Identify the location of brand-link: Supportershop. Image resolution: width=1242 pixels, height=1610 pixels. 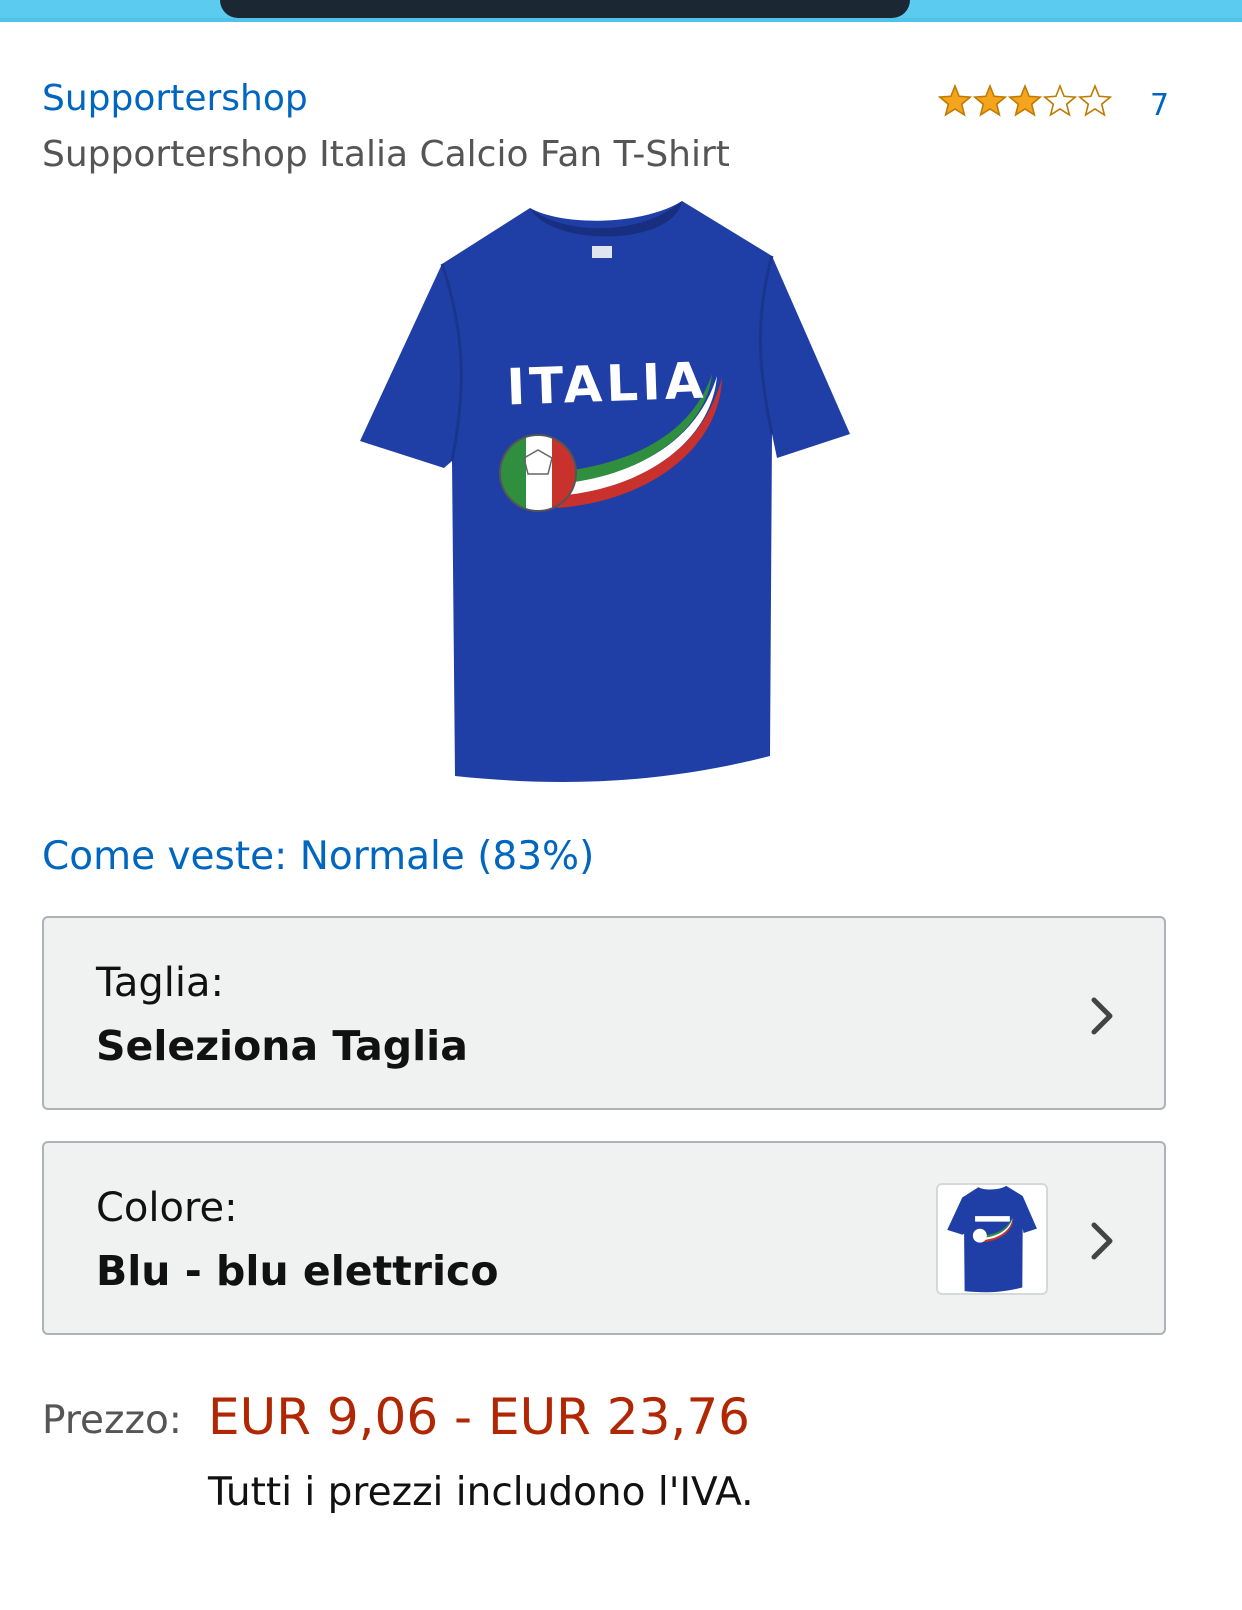
(175, 98).